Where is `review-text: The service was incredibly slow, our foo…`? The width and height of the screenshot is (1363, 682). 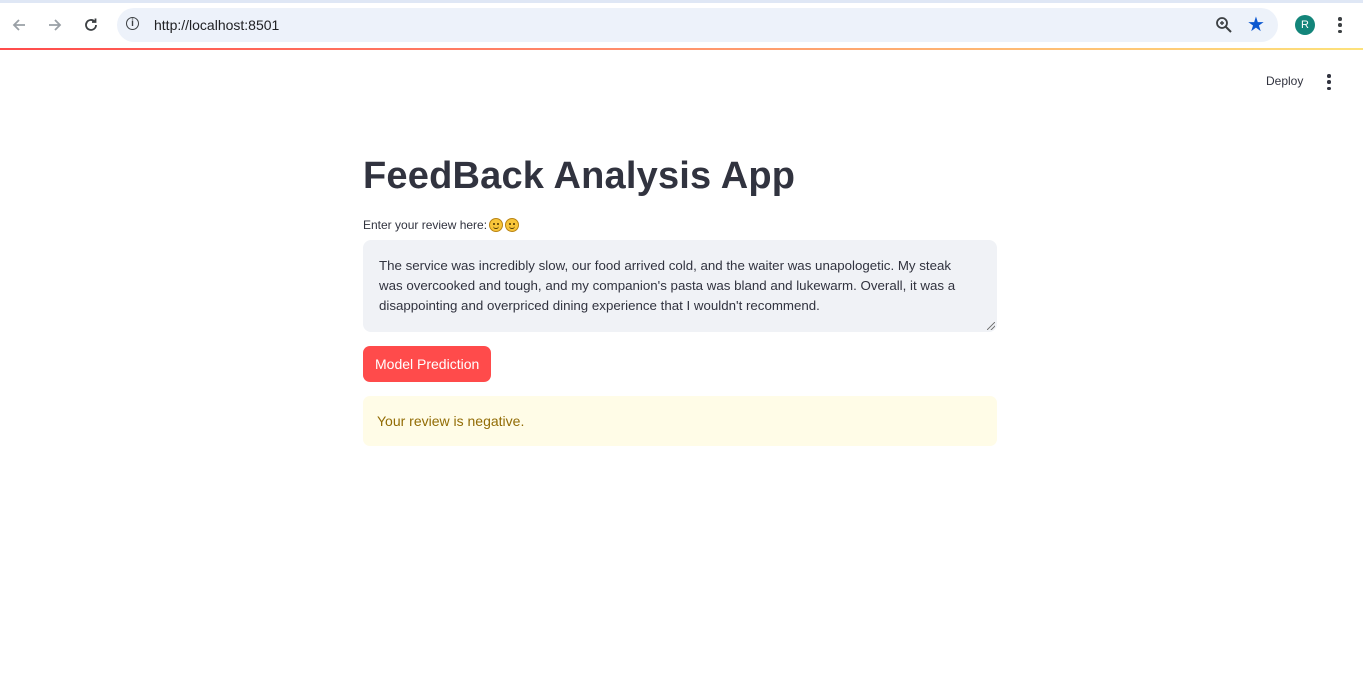 review-text: The service was incredibly slow, our foo… is located at coordinates (667, 285).